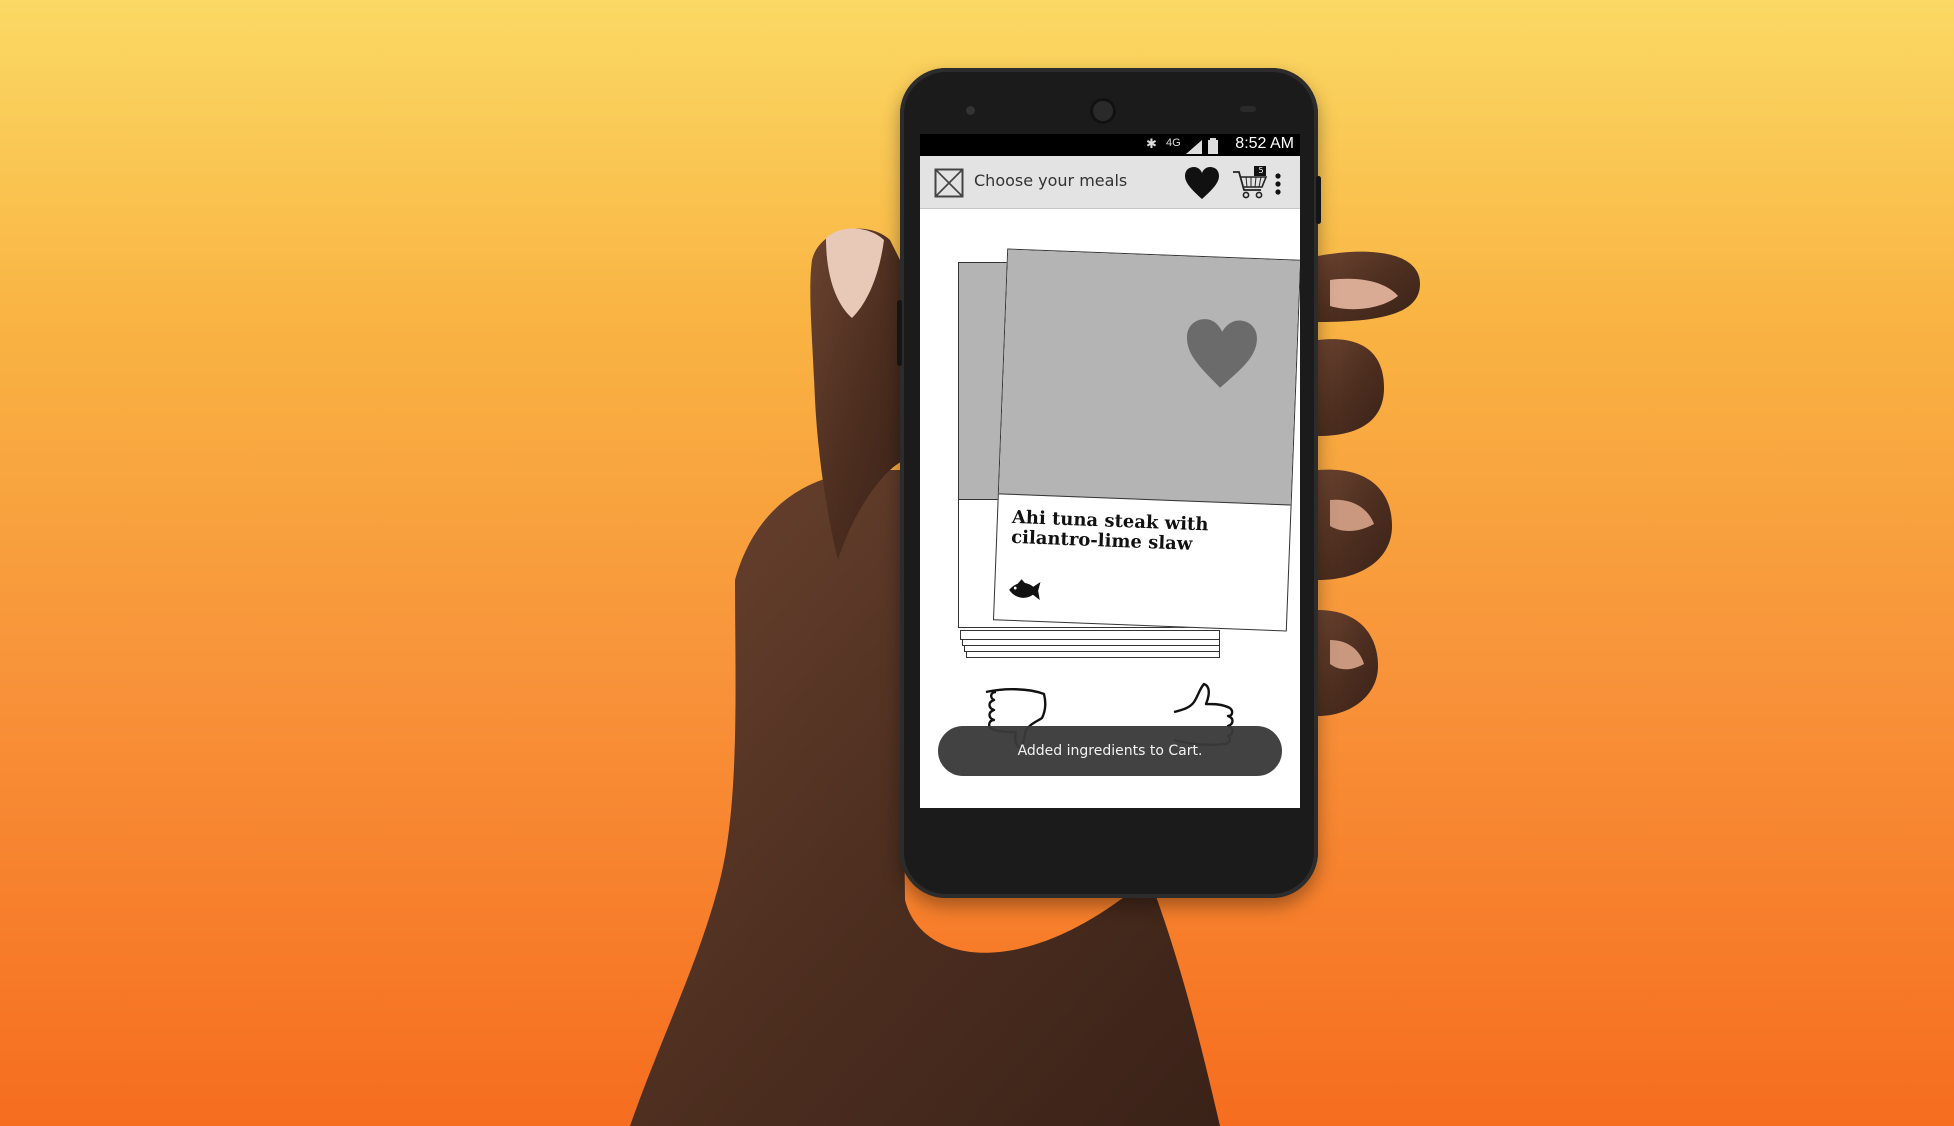 The height and width of the screenshot is (1126, 1954). Describe the element at coordinates (1151, 143) in the screenshot. I see `bluetooth-icon: ✱` at that location.